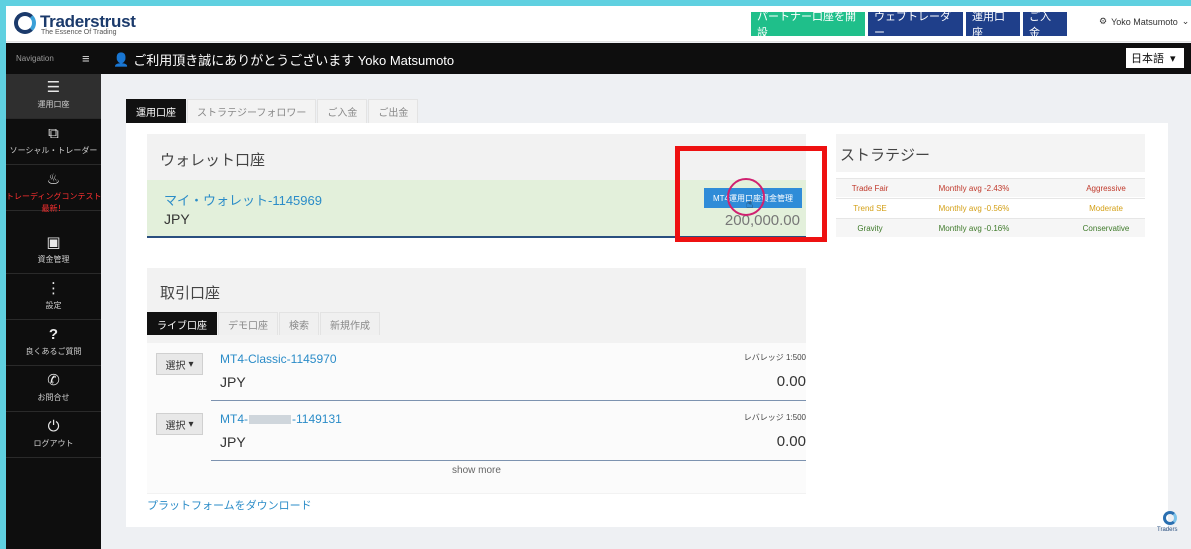  Describe the element at coordinates (229, 505) in the screenshot. I see `download-platform-link: プラットフォームをダウンロード` at that location.